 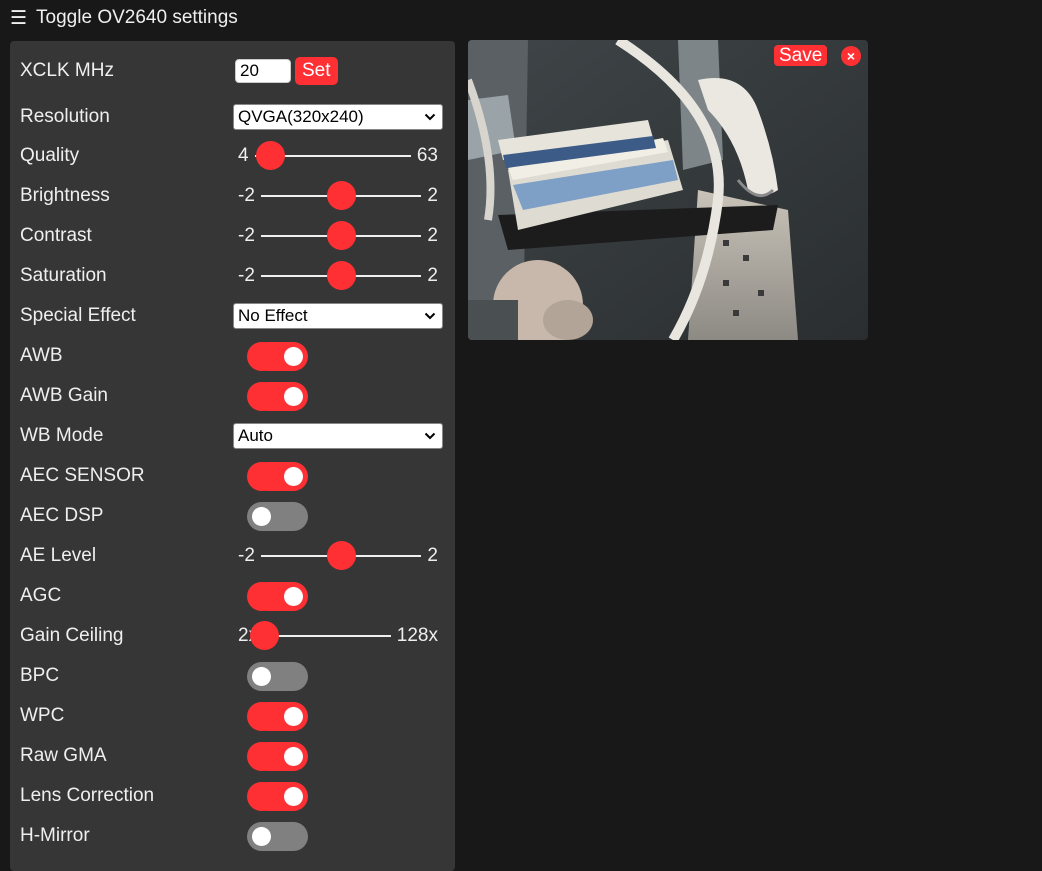 I want to click on ae-level-row: AE Level -2 2, so click(x=232, y=556).